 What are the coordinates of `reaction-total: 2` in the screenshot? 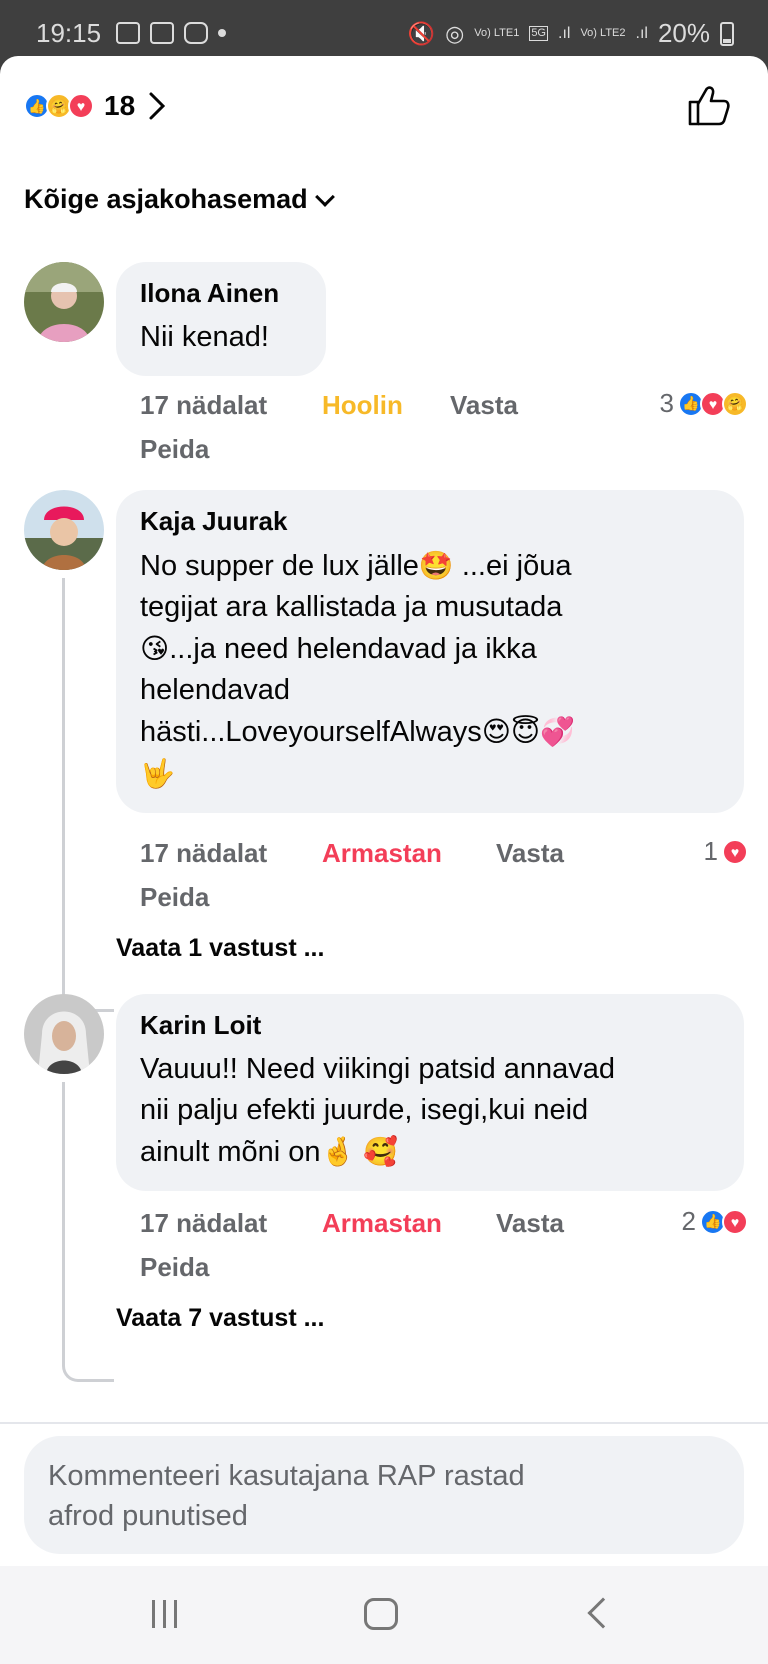 It's located at (688, 1221).